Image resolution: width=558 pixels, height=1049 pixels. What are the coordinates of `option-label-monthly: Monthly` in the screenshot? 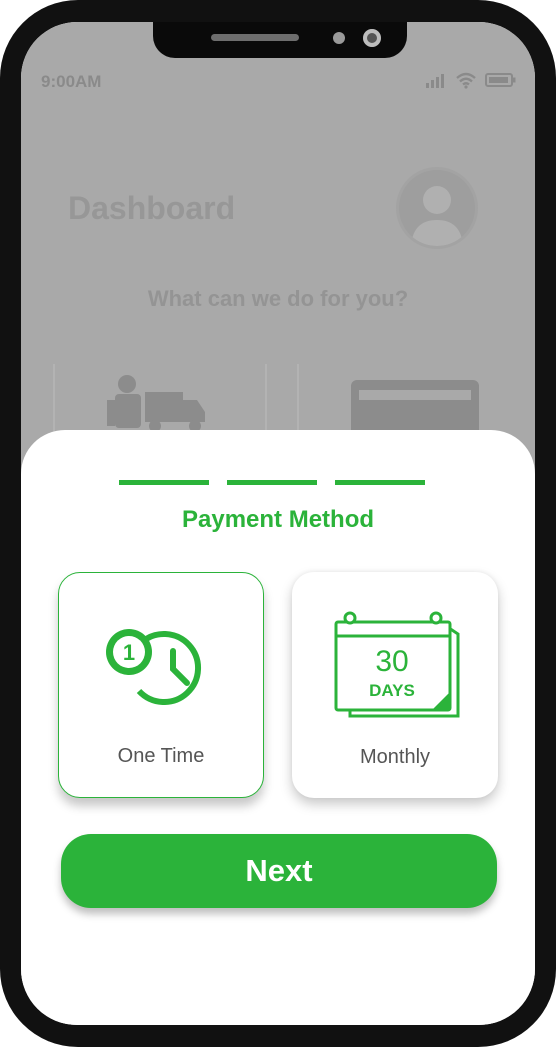 It's located at (395, 757).